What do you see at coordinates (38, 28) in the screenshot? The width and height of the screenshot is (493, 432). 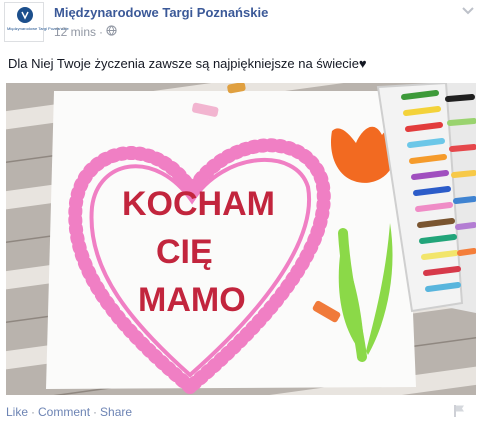 I see `avatar-logo-text: Międzynarodowe Targi Poznańskie` at bounding box center [38, 28].